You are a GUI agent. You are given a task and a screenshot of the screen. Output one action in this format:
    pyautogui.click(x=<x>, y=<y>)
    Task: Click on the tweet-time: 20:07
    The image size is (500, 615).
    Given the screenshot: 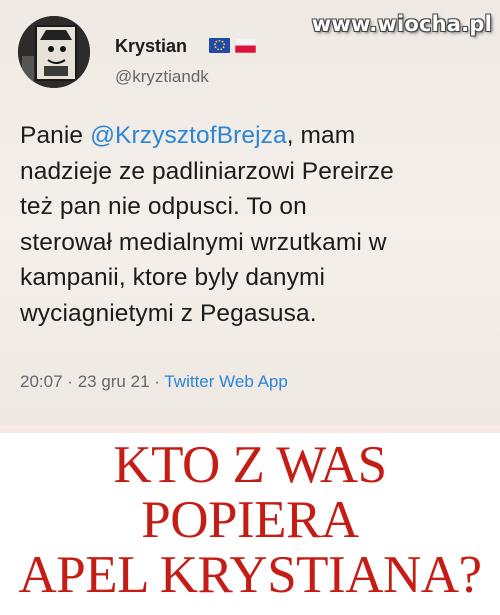 What is the action you would take?
    pyautogui.click(x=41, y=381)
    